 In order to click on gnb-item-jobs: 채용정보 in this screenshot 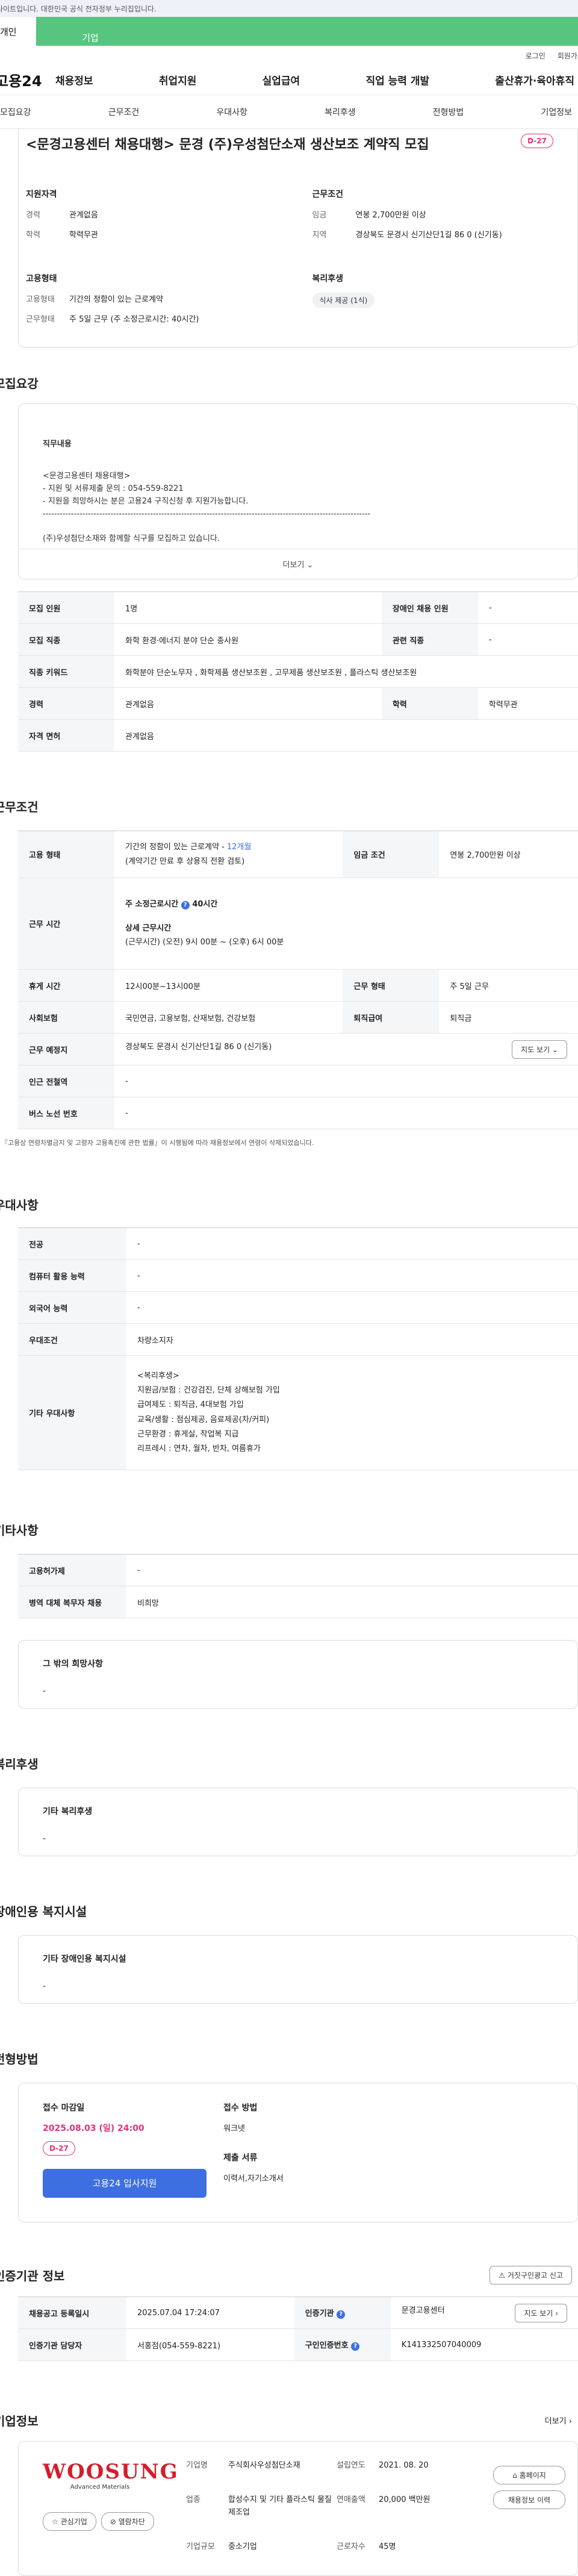, I will do `click(74, 79)`.